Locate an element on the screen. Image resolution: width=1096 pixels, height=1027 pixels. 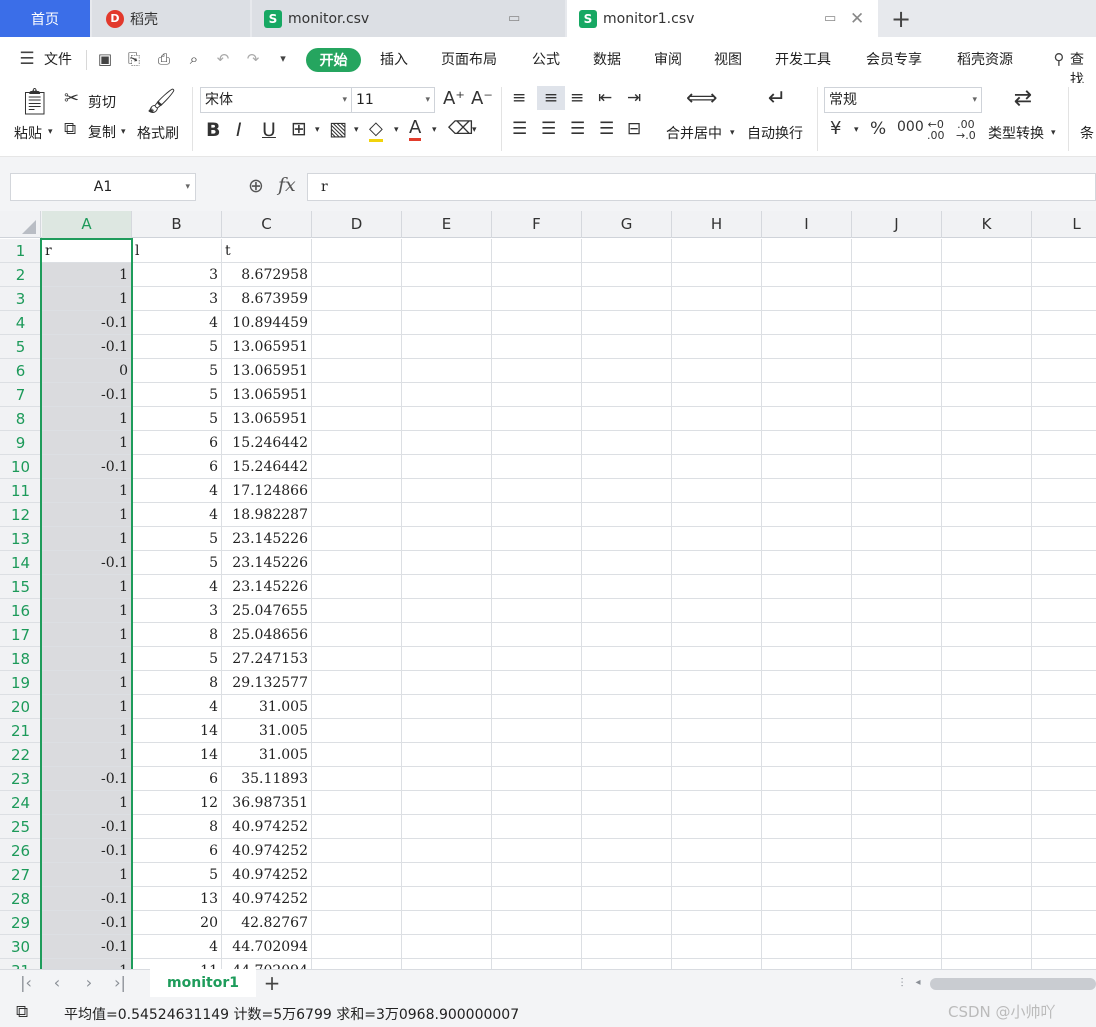
cell-h17 is located at coordinates (717, 635).